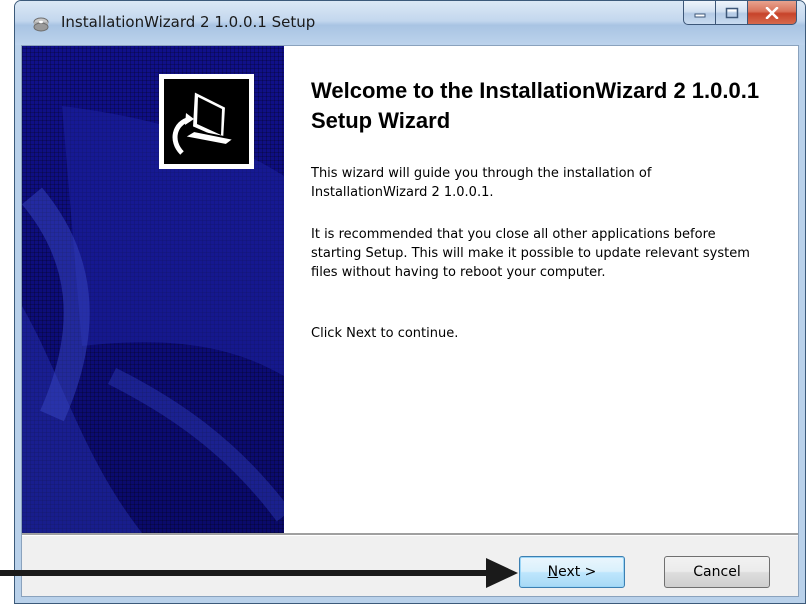  I want to click on minimize-icon, so click(699, 15).